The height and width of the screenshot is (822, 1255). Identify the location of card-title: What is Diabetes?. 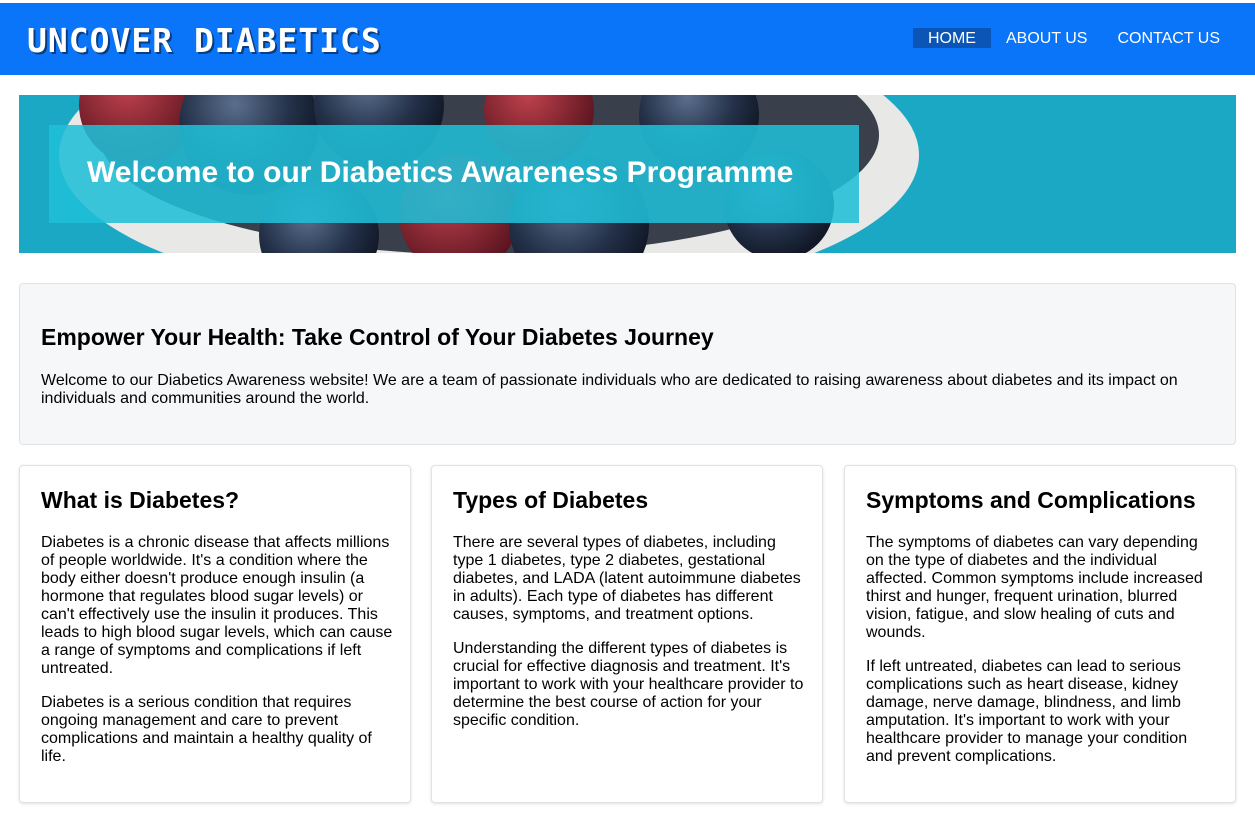
(140, 500).